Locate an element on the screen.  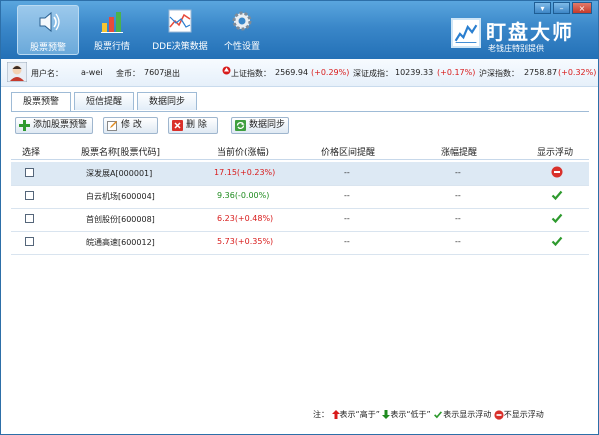
edit-icon is located at coordinates (112, 126).